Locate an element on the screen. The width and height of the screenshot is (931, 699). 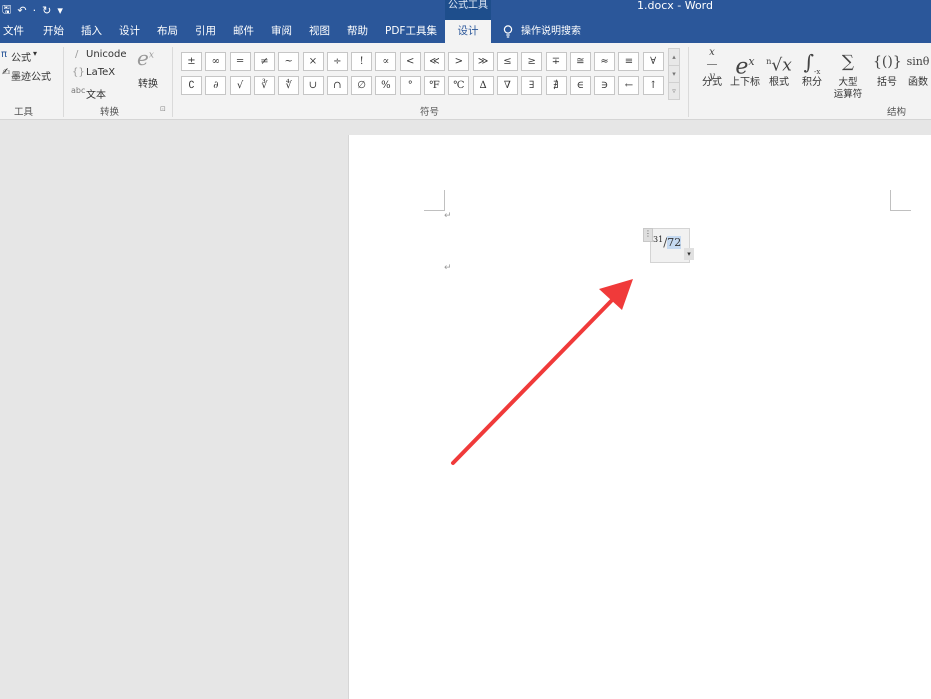
annotation-arrow is located at coordinates (542, 372).